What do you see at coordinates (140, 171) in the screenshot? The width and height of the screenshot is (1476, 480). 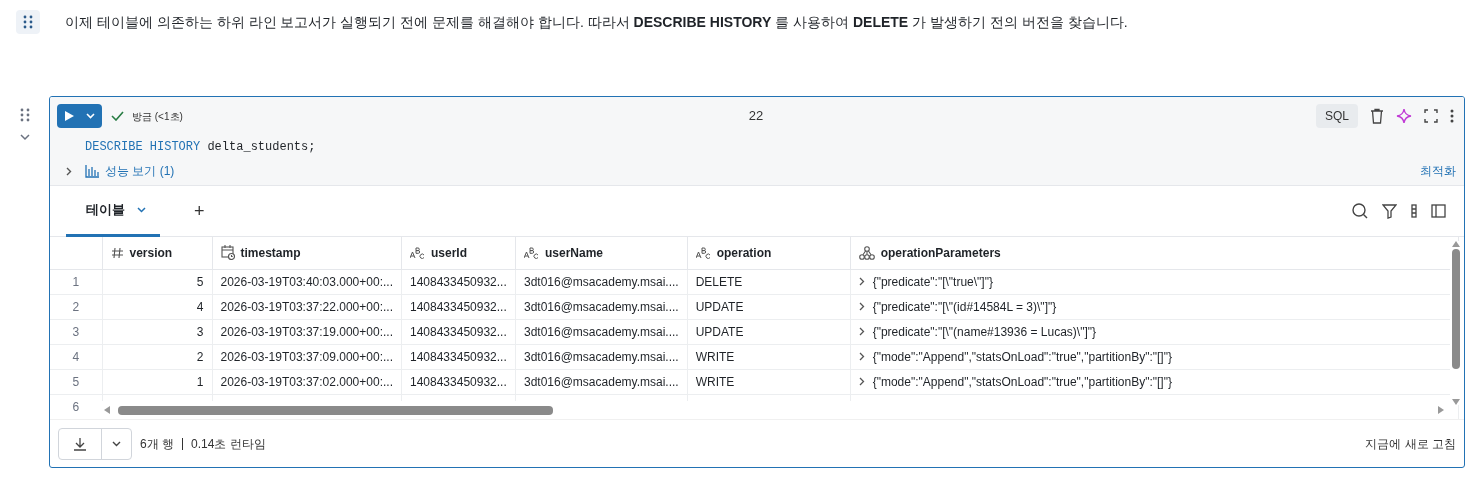 I see `performance-link: 성능 보기 (1)` at bounding box center [140, 171].